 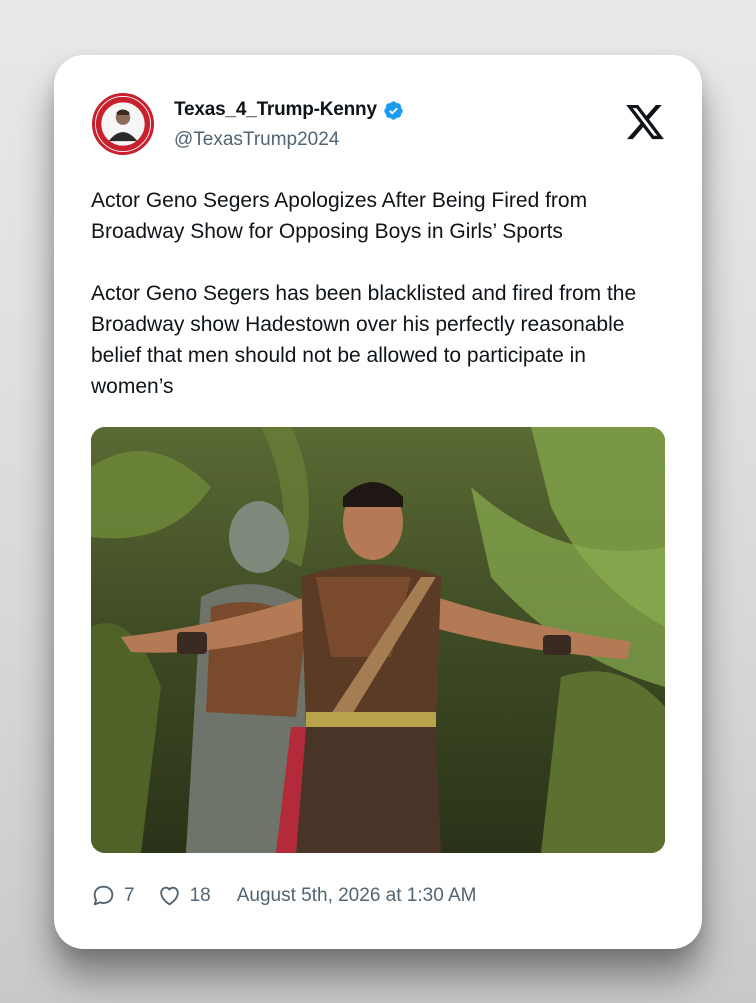 I want to click on avatar, so click(x=123, y=124).